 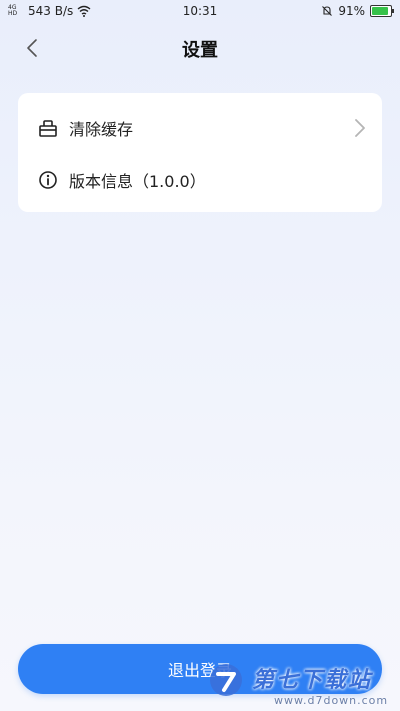 I want to click on page-title: 设置, so click(x=200, y=50).